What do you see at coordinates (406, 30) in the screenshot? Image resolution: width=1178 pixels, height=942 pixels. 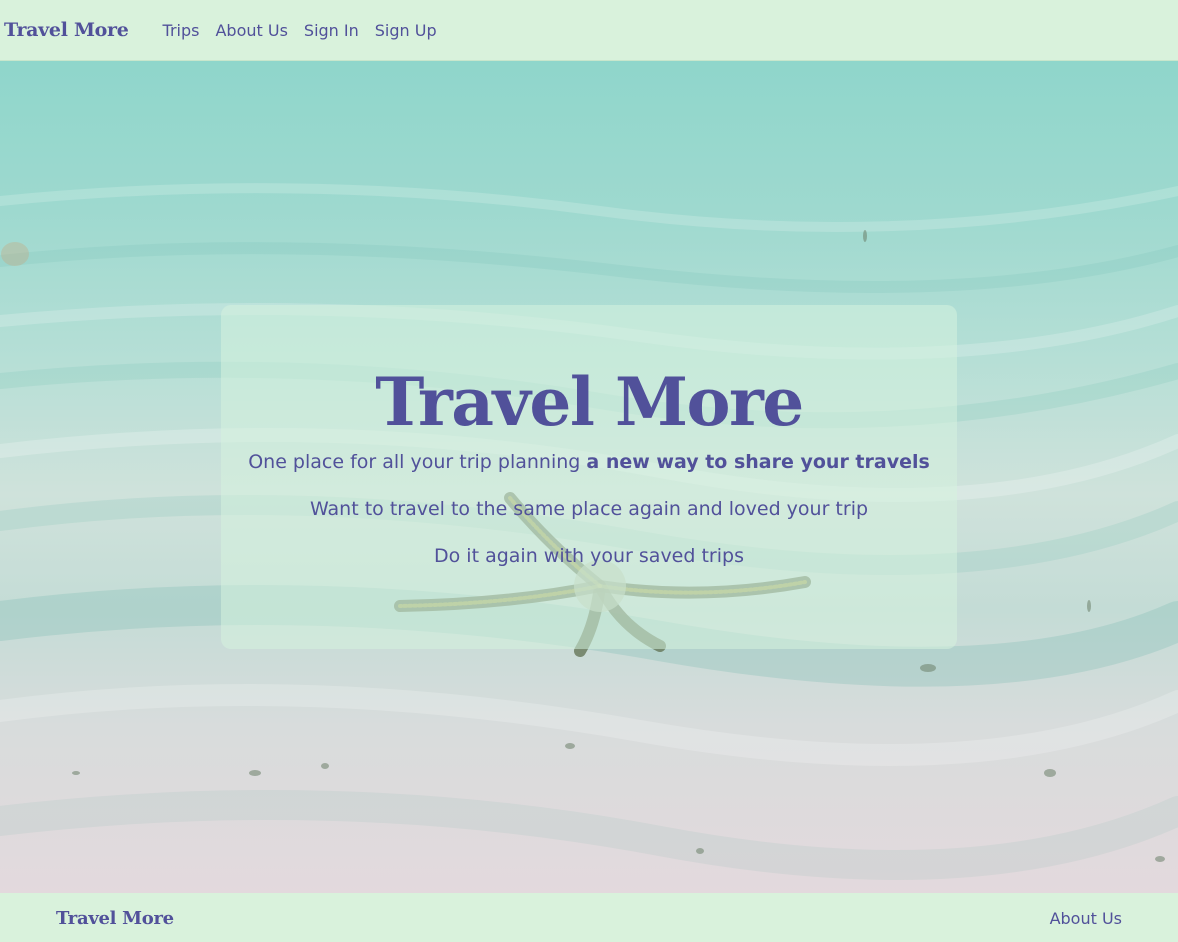 I see `nav-link-sign-up: Sign Up` at bounding box center [406, 30].